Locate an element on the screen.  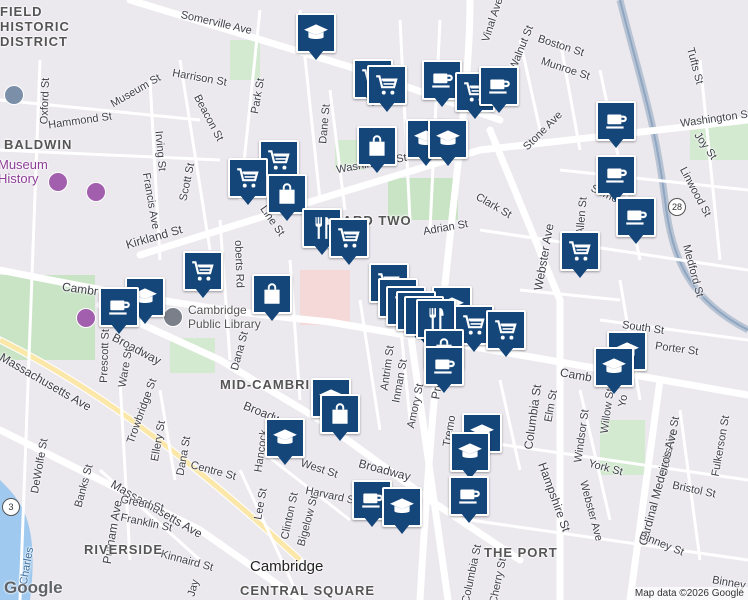
poi-line: History is located at coordinates (19, 178).